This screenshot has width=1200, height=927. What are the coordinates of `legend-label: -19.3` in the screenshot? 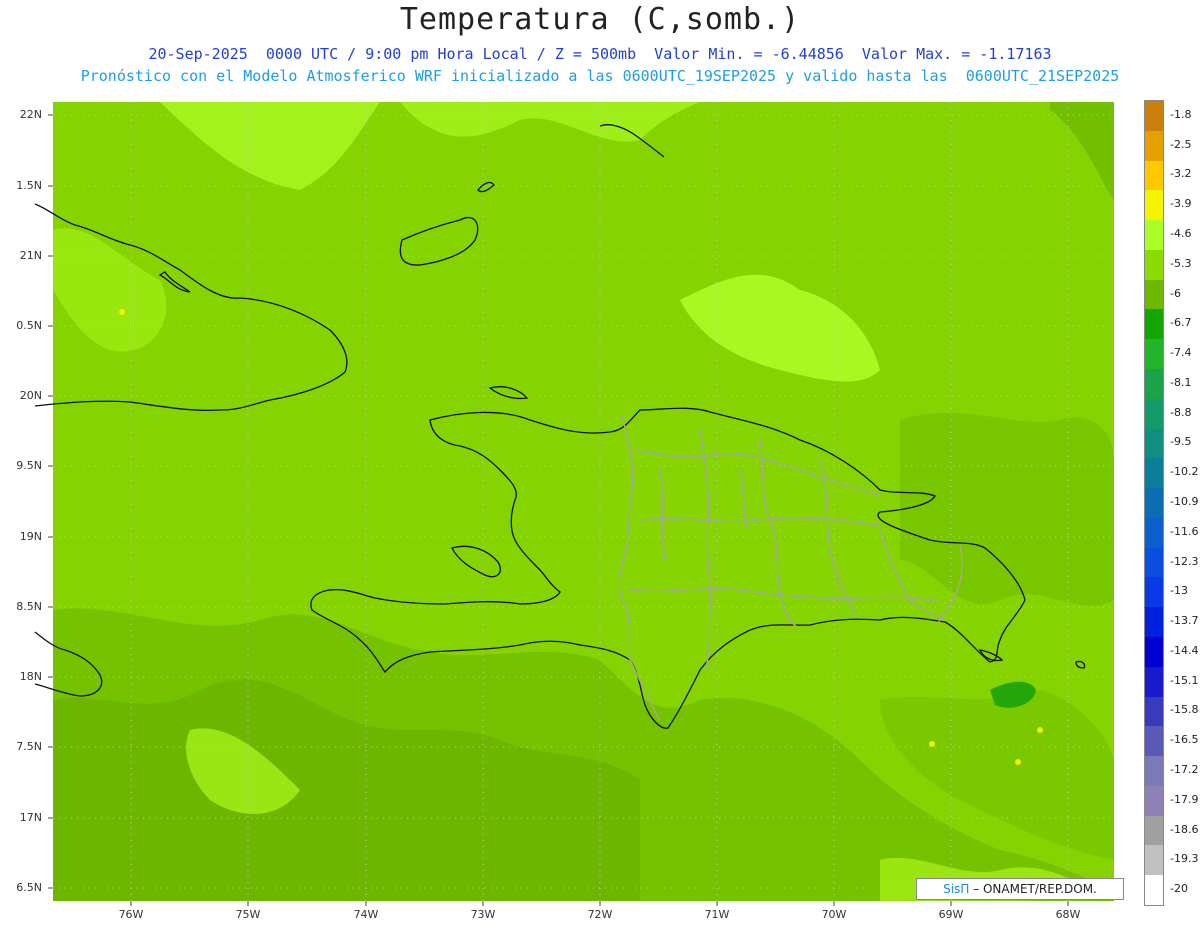 It's located at (1184, 859).